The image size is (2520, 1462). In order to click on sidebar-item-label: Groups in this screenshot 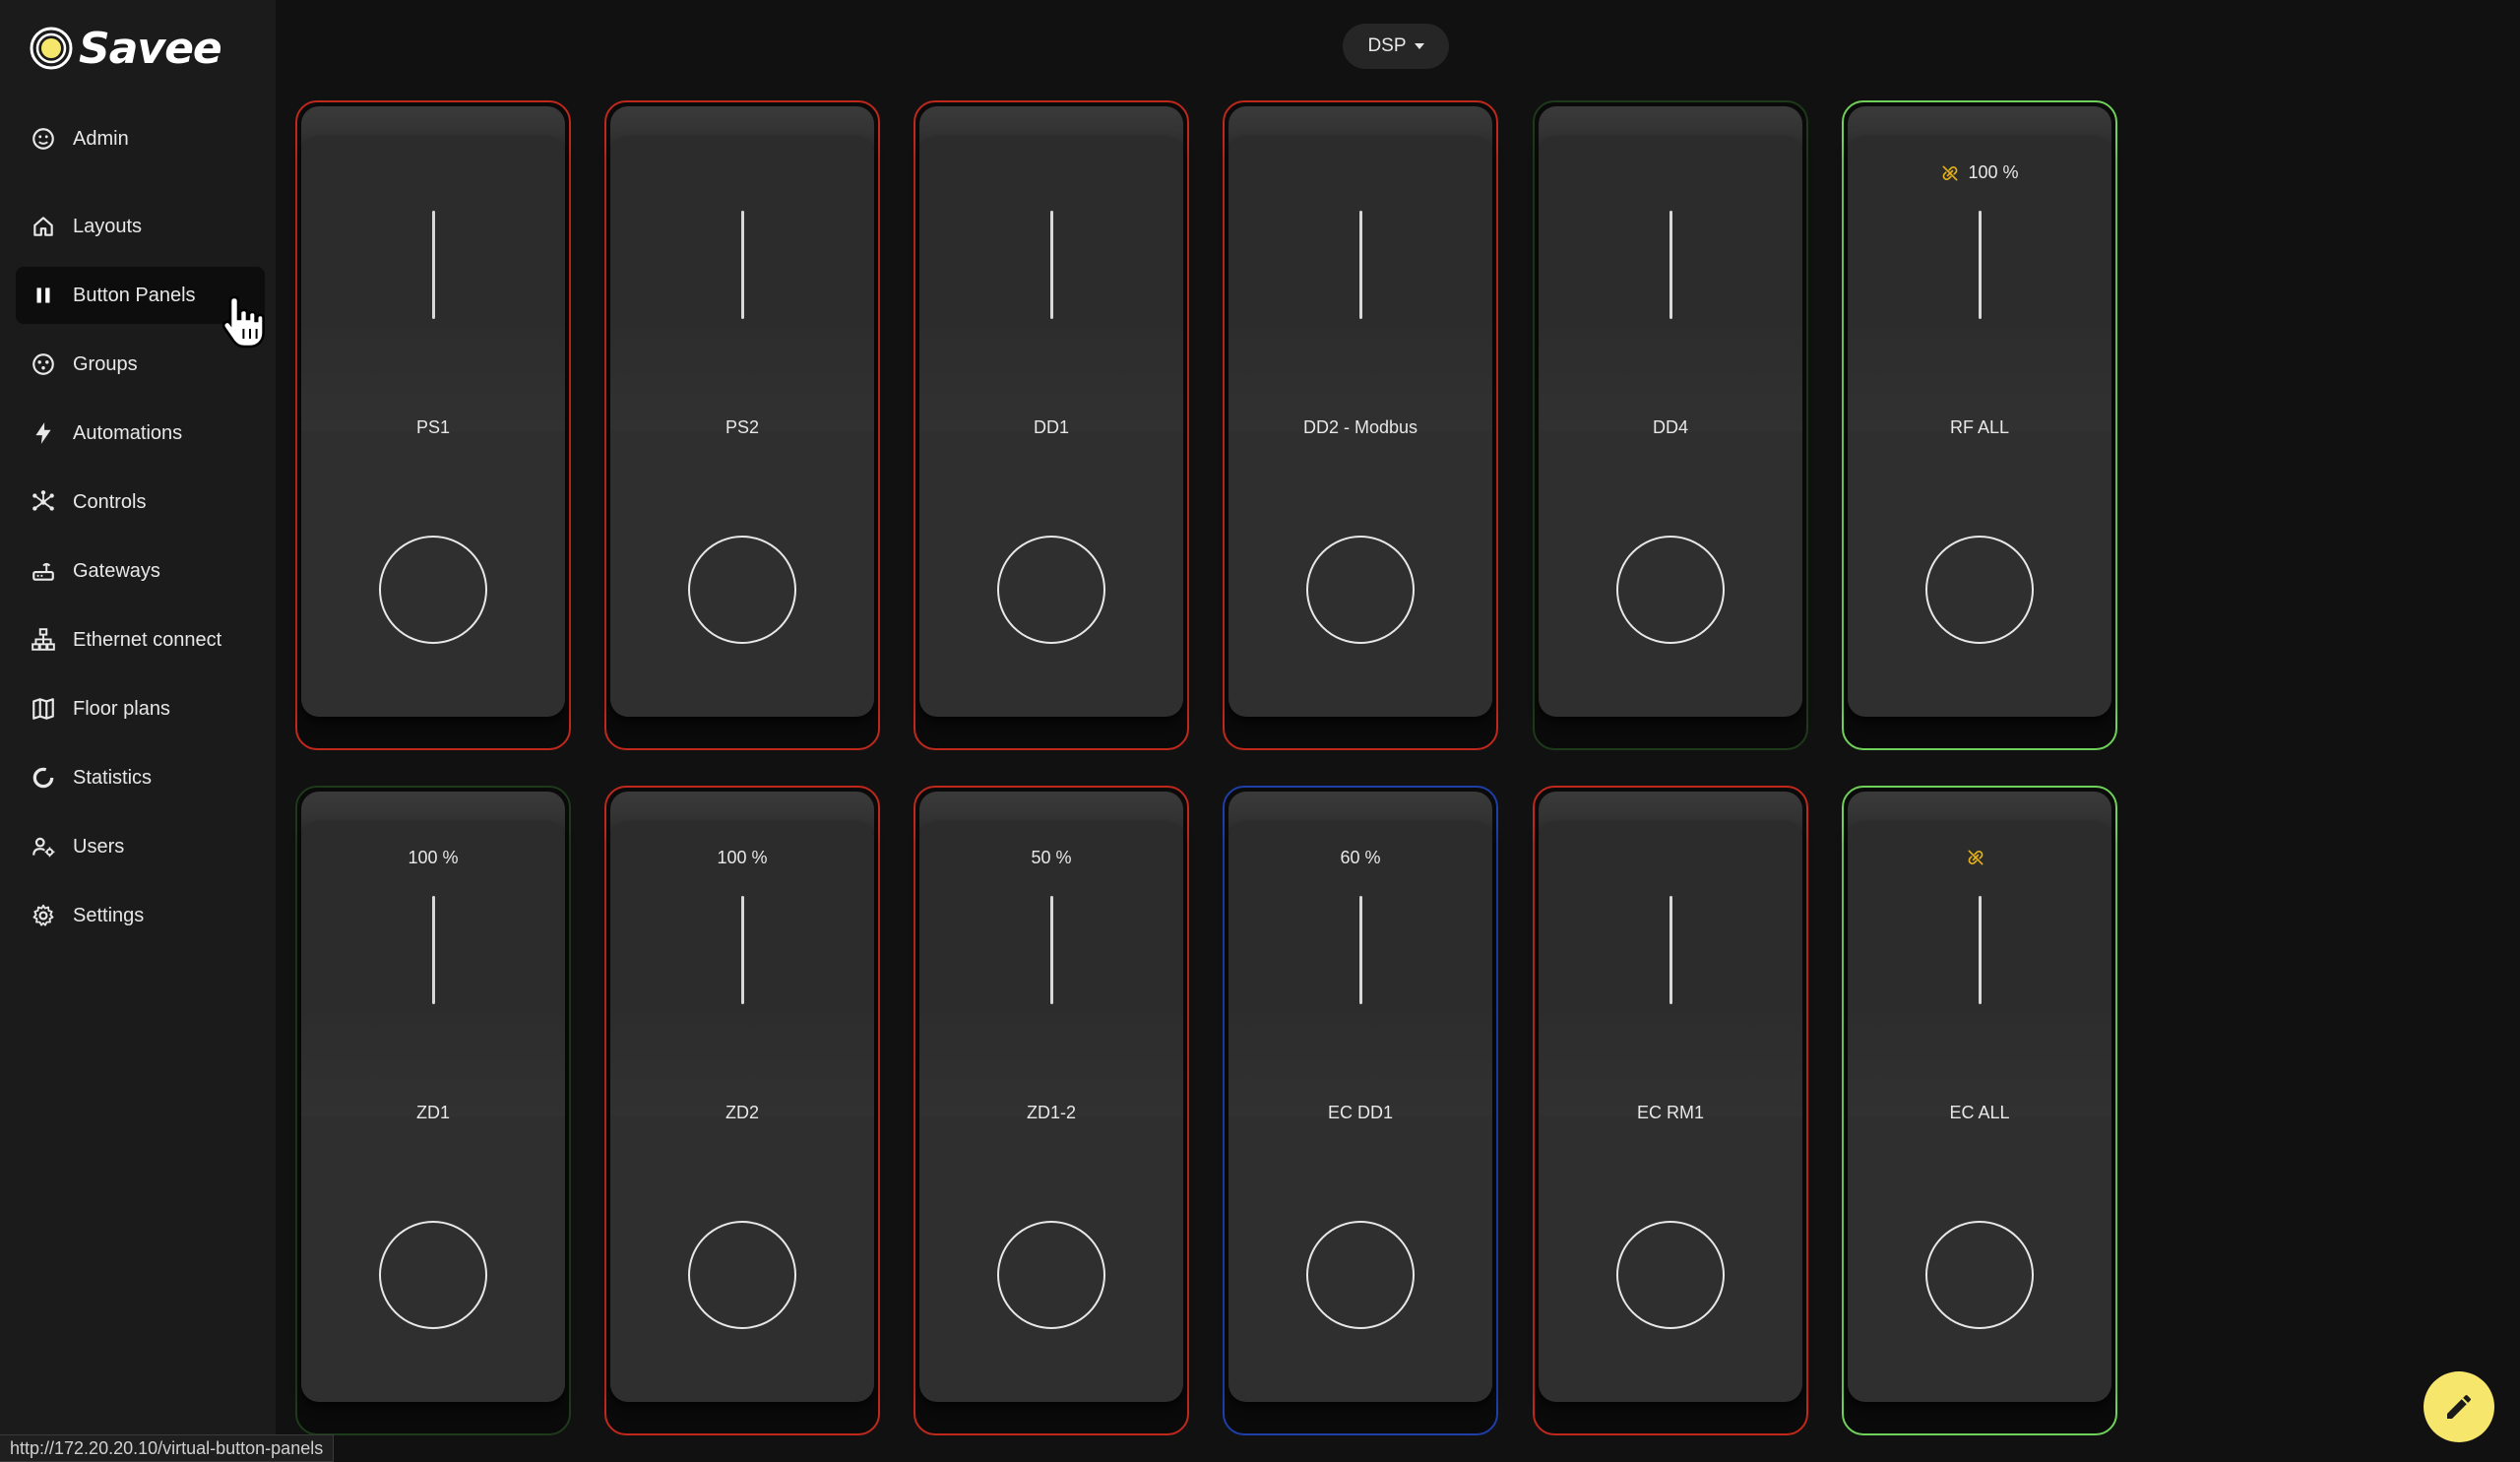, I will do `click(105, 363)`.